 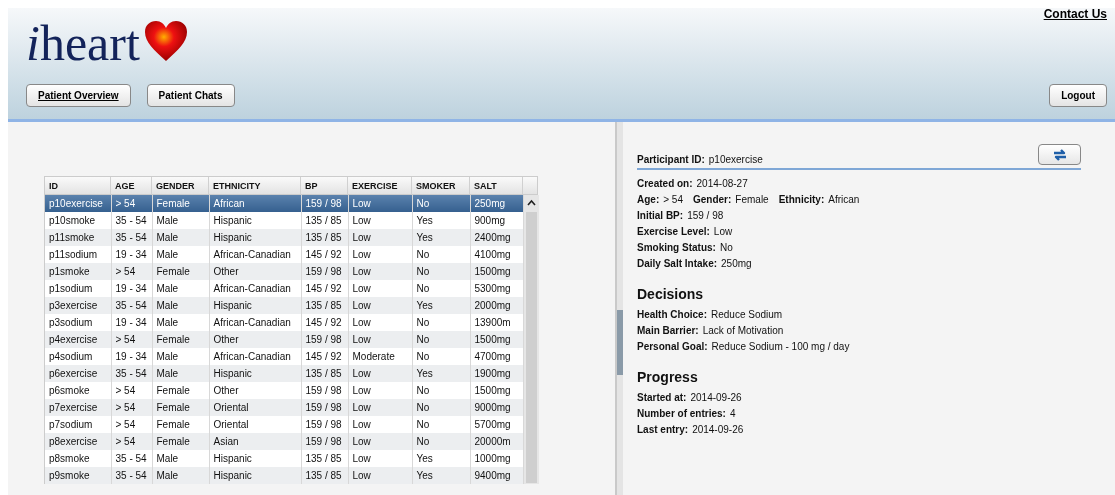 What do you see at coordinates (496, 407) in the screenshot?
I see `table-cell: 9000mg` at bounding box center [496, 407].